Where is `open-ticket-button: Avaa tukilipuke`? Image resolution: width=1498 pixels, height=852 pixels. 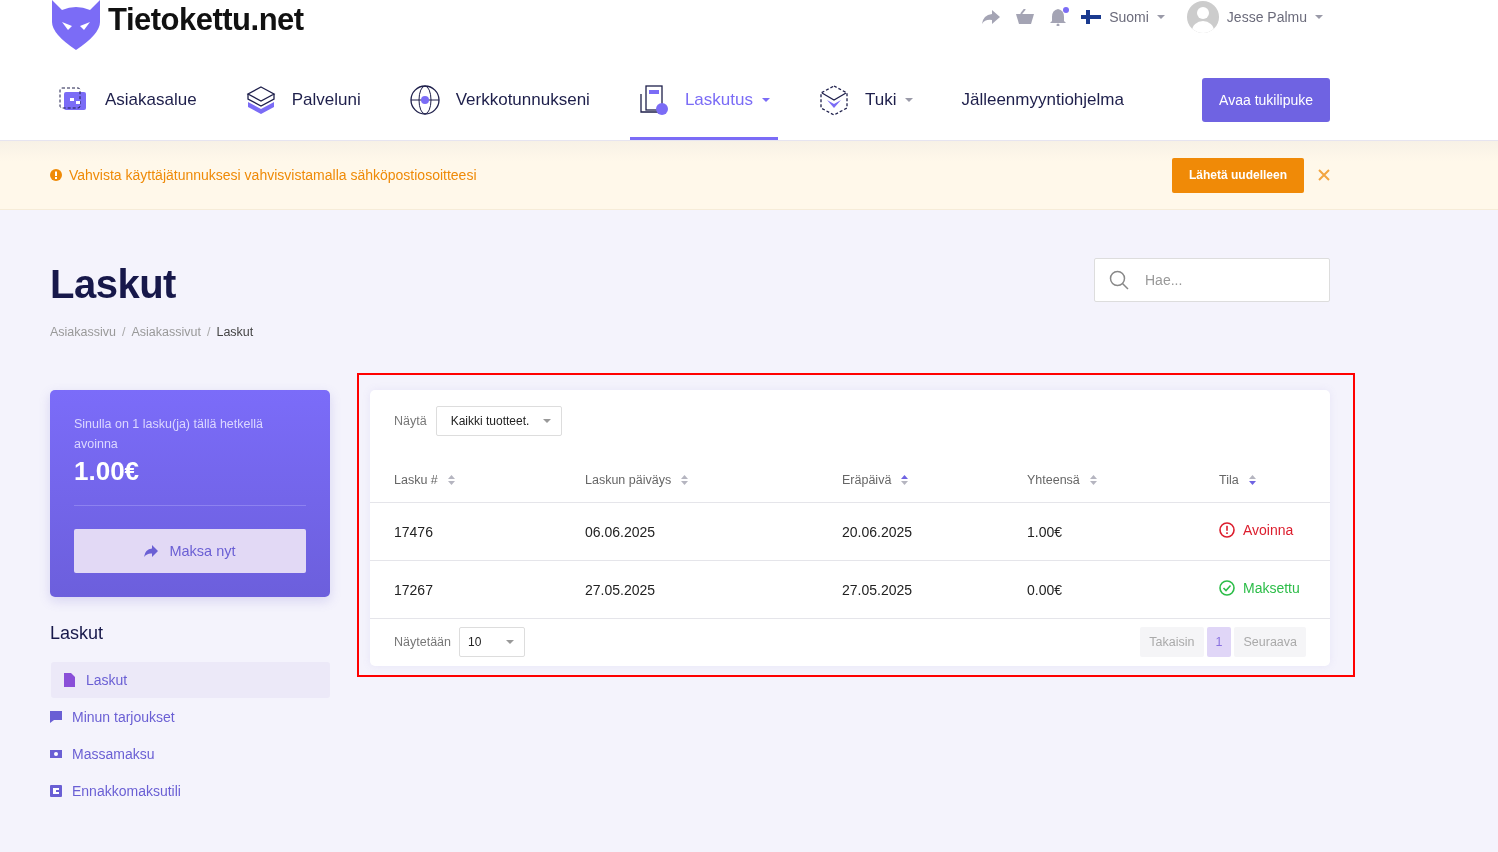 open-ticket-button: Avaa tukilipuke is located at coordinates (1266, 99).